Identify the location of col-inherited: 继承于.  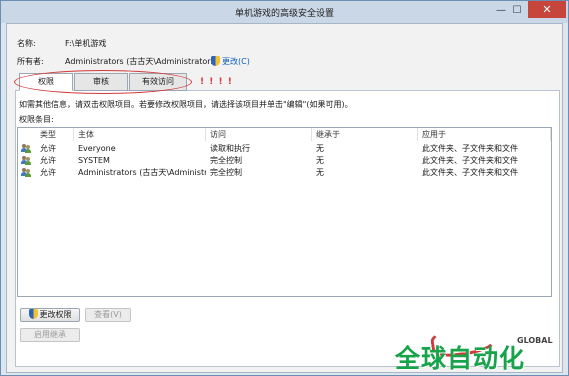
(365, 134).